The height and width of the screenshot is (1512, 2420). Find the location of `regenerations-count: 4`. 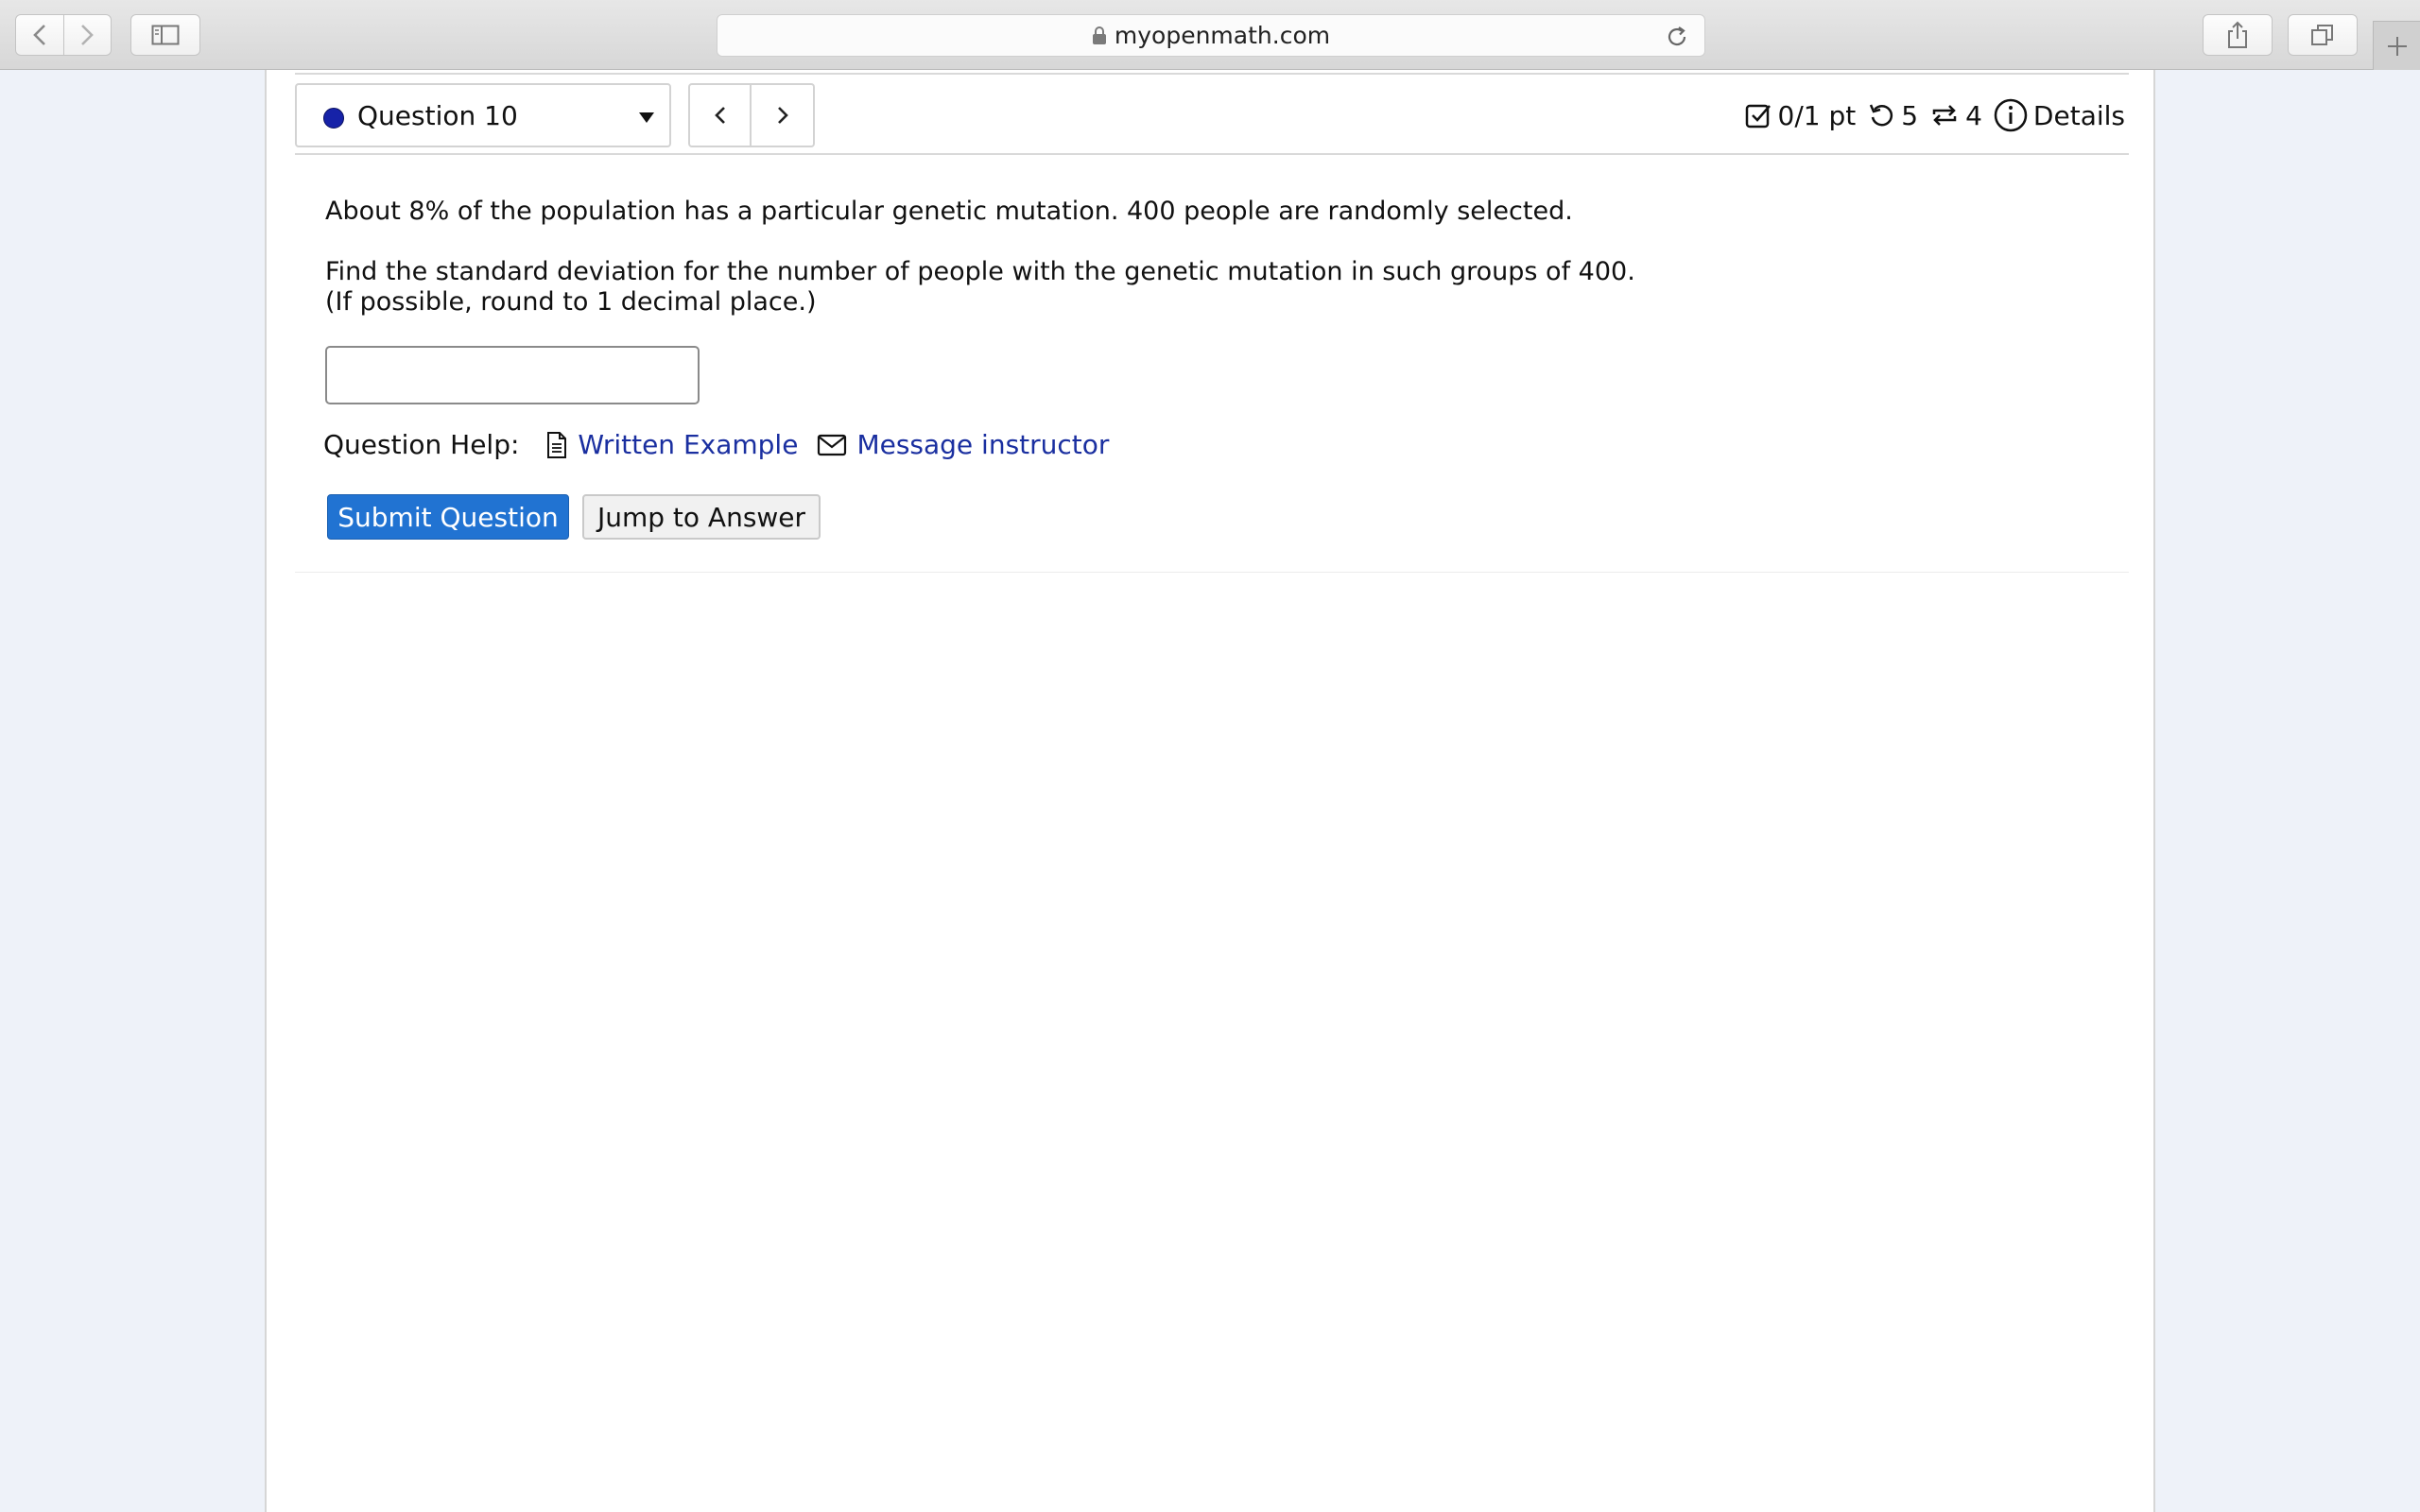

regenerations-count: 4 is located at coordinates (1973, 115).